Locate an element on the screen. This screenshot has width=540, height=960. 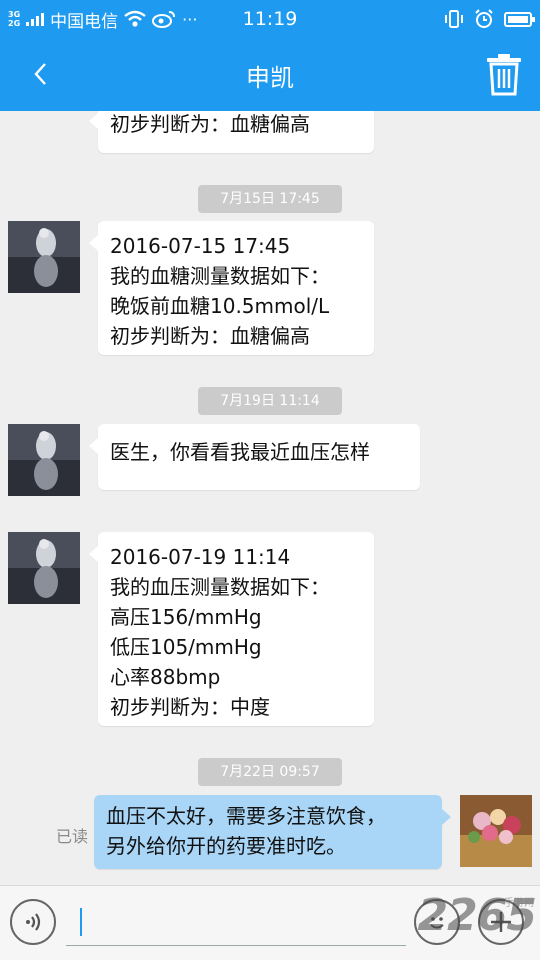
message-line: 另外给你开的药要准时吃。 is located at coordinates (226, 846).